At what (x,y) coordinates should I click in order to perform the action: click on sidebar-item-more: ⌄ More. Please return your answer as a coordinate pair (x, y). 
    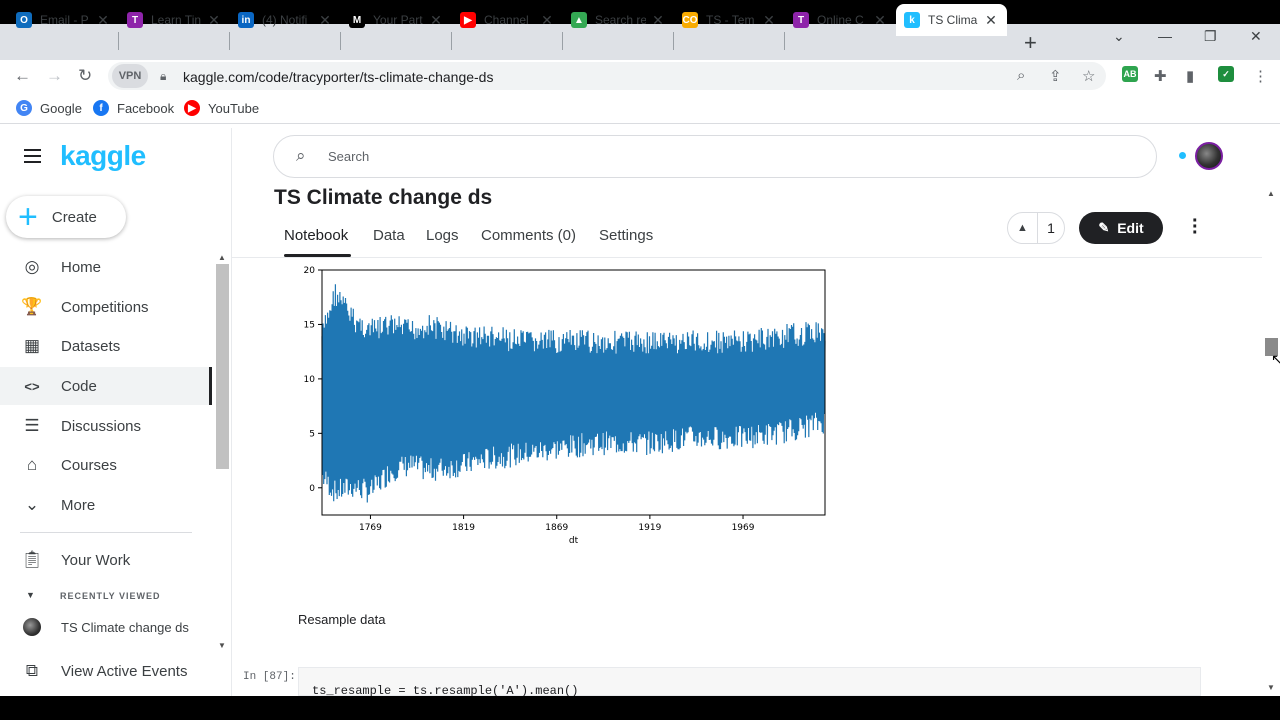
    Looking at the image, I should click on (106, 505).